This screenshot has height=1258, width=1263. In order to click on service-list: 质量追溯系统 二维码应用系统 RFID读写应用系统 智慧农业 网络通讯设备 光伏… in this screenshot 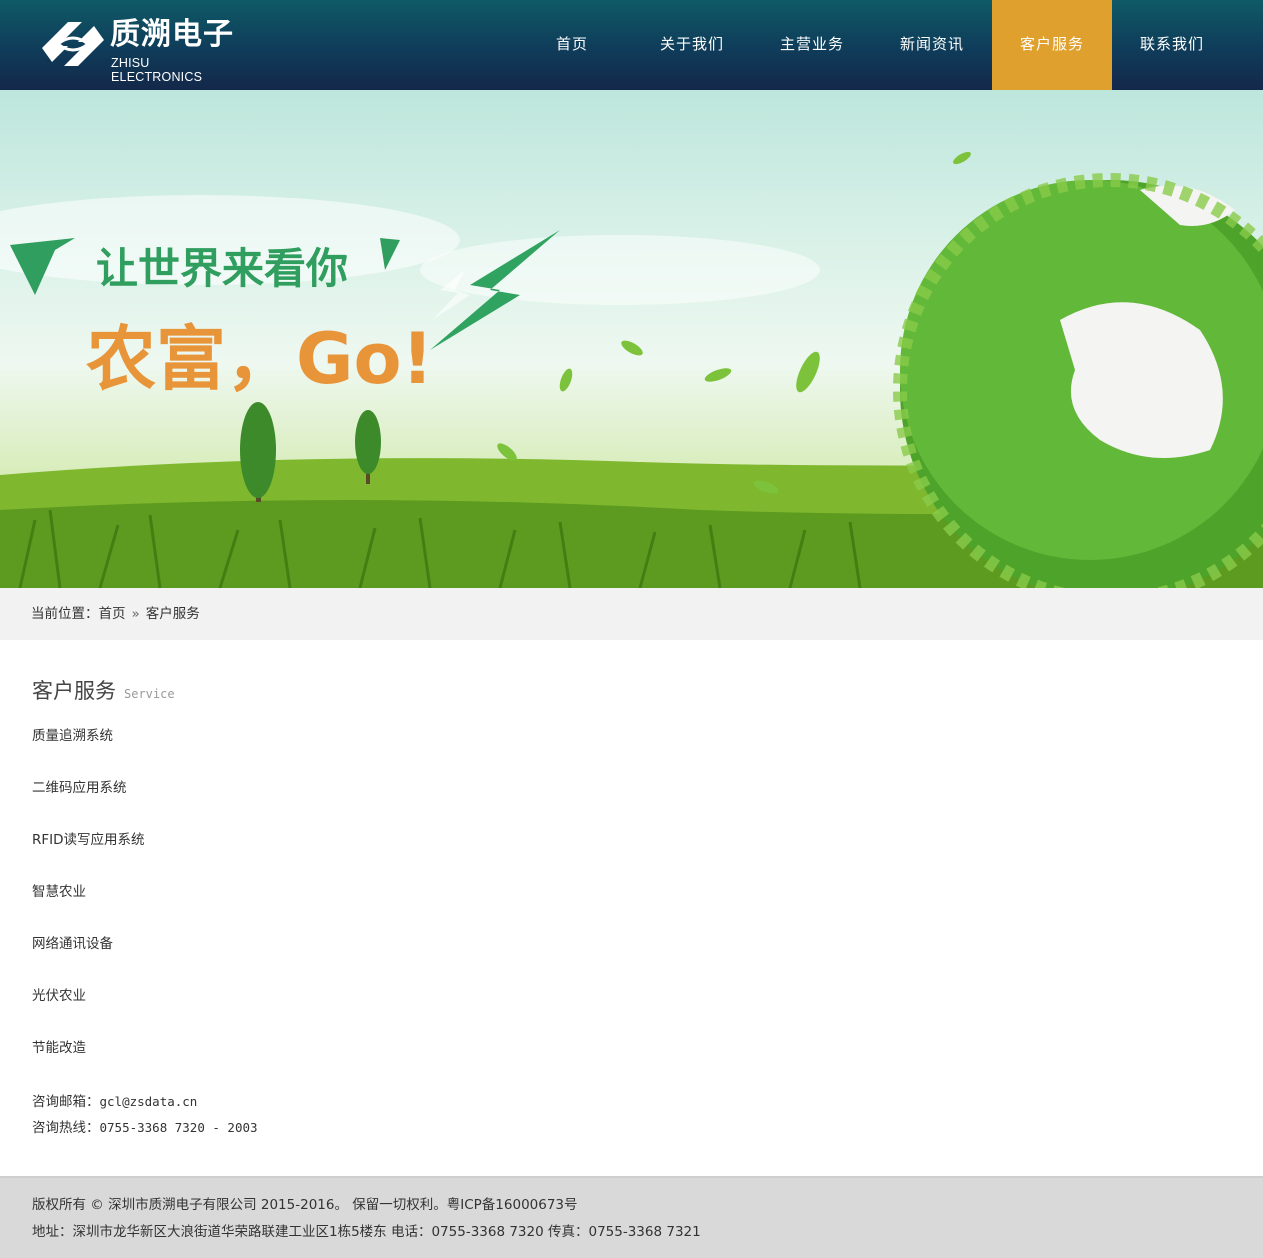, I will do `click(88, 907)`.